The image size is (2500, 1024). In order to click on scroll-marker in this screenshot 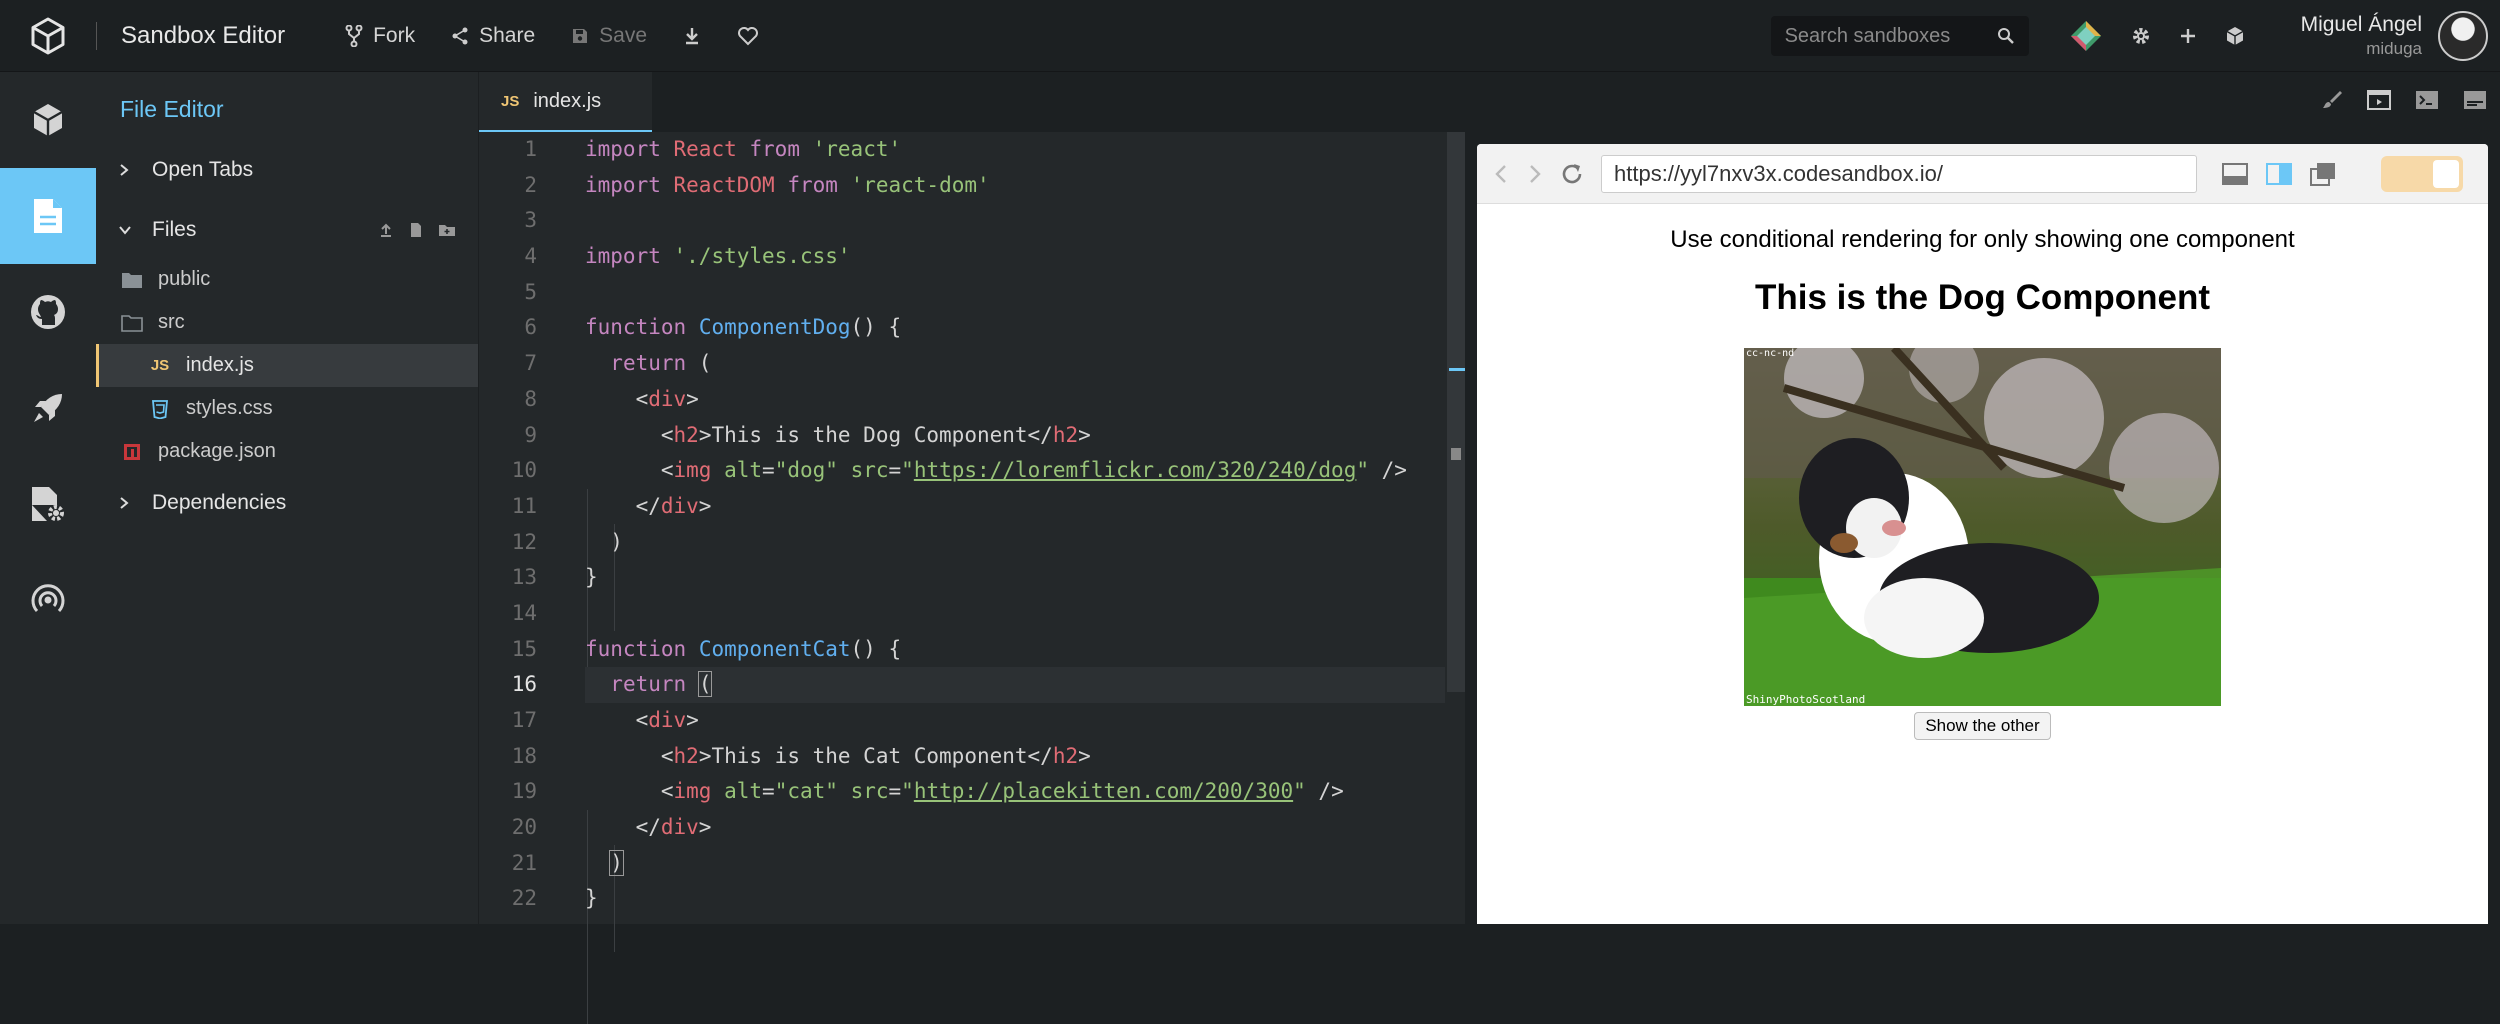, I will do `click(1457, 369)`.